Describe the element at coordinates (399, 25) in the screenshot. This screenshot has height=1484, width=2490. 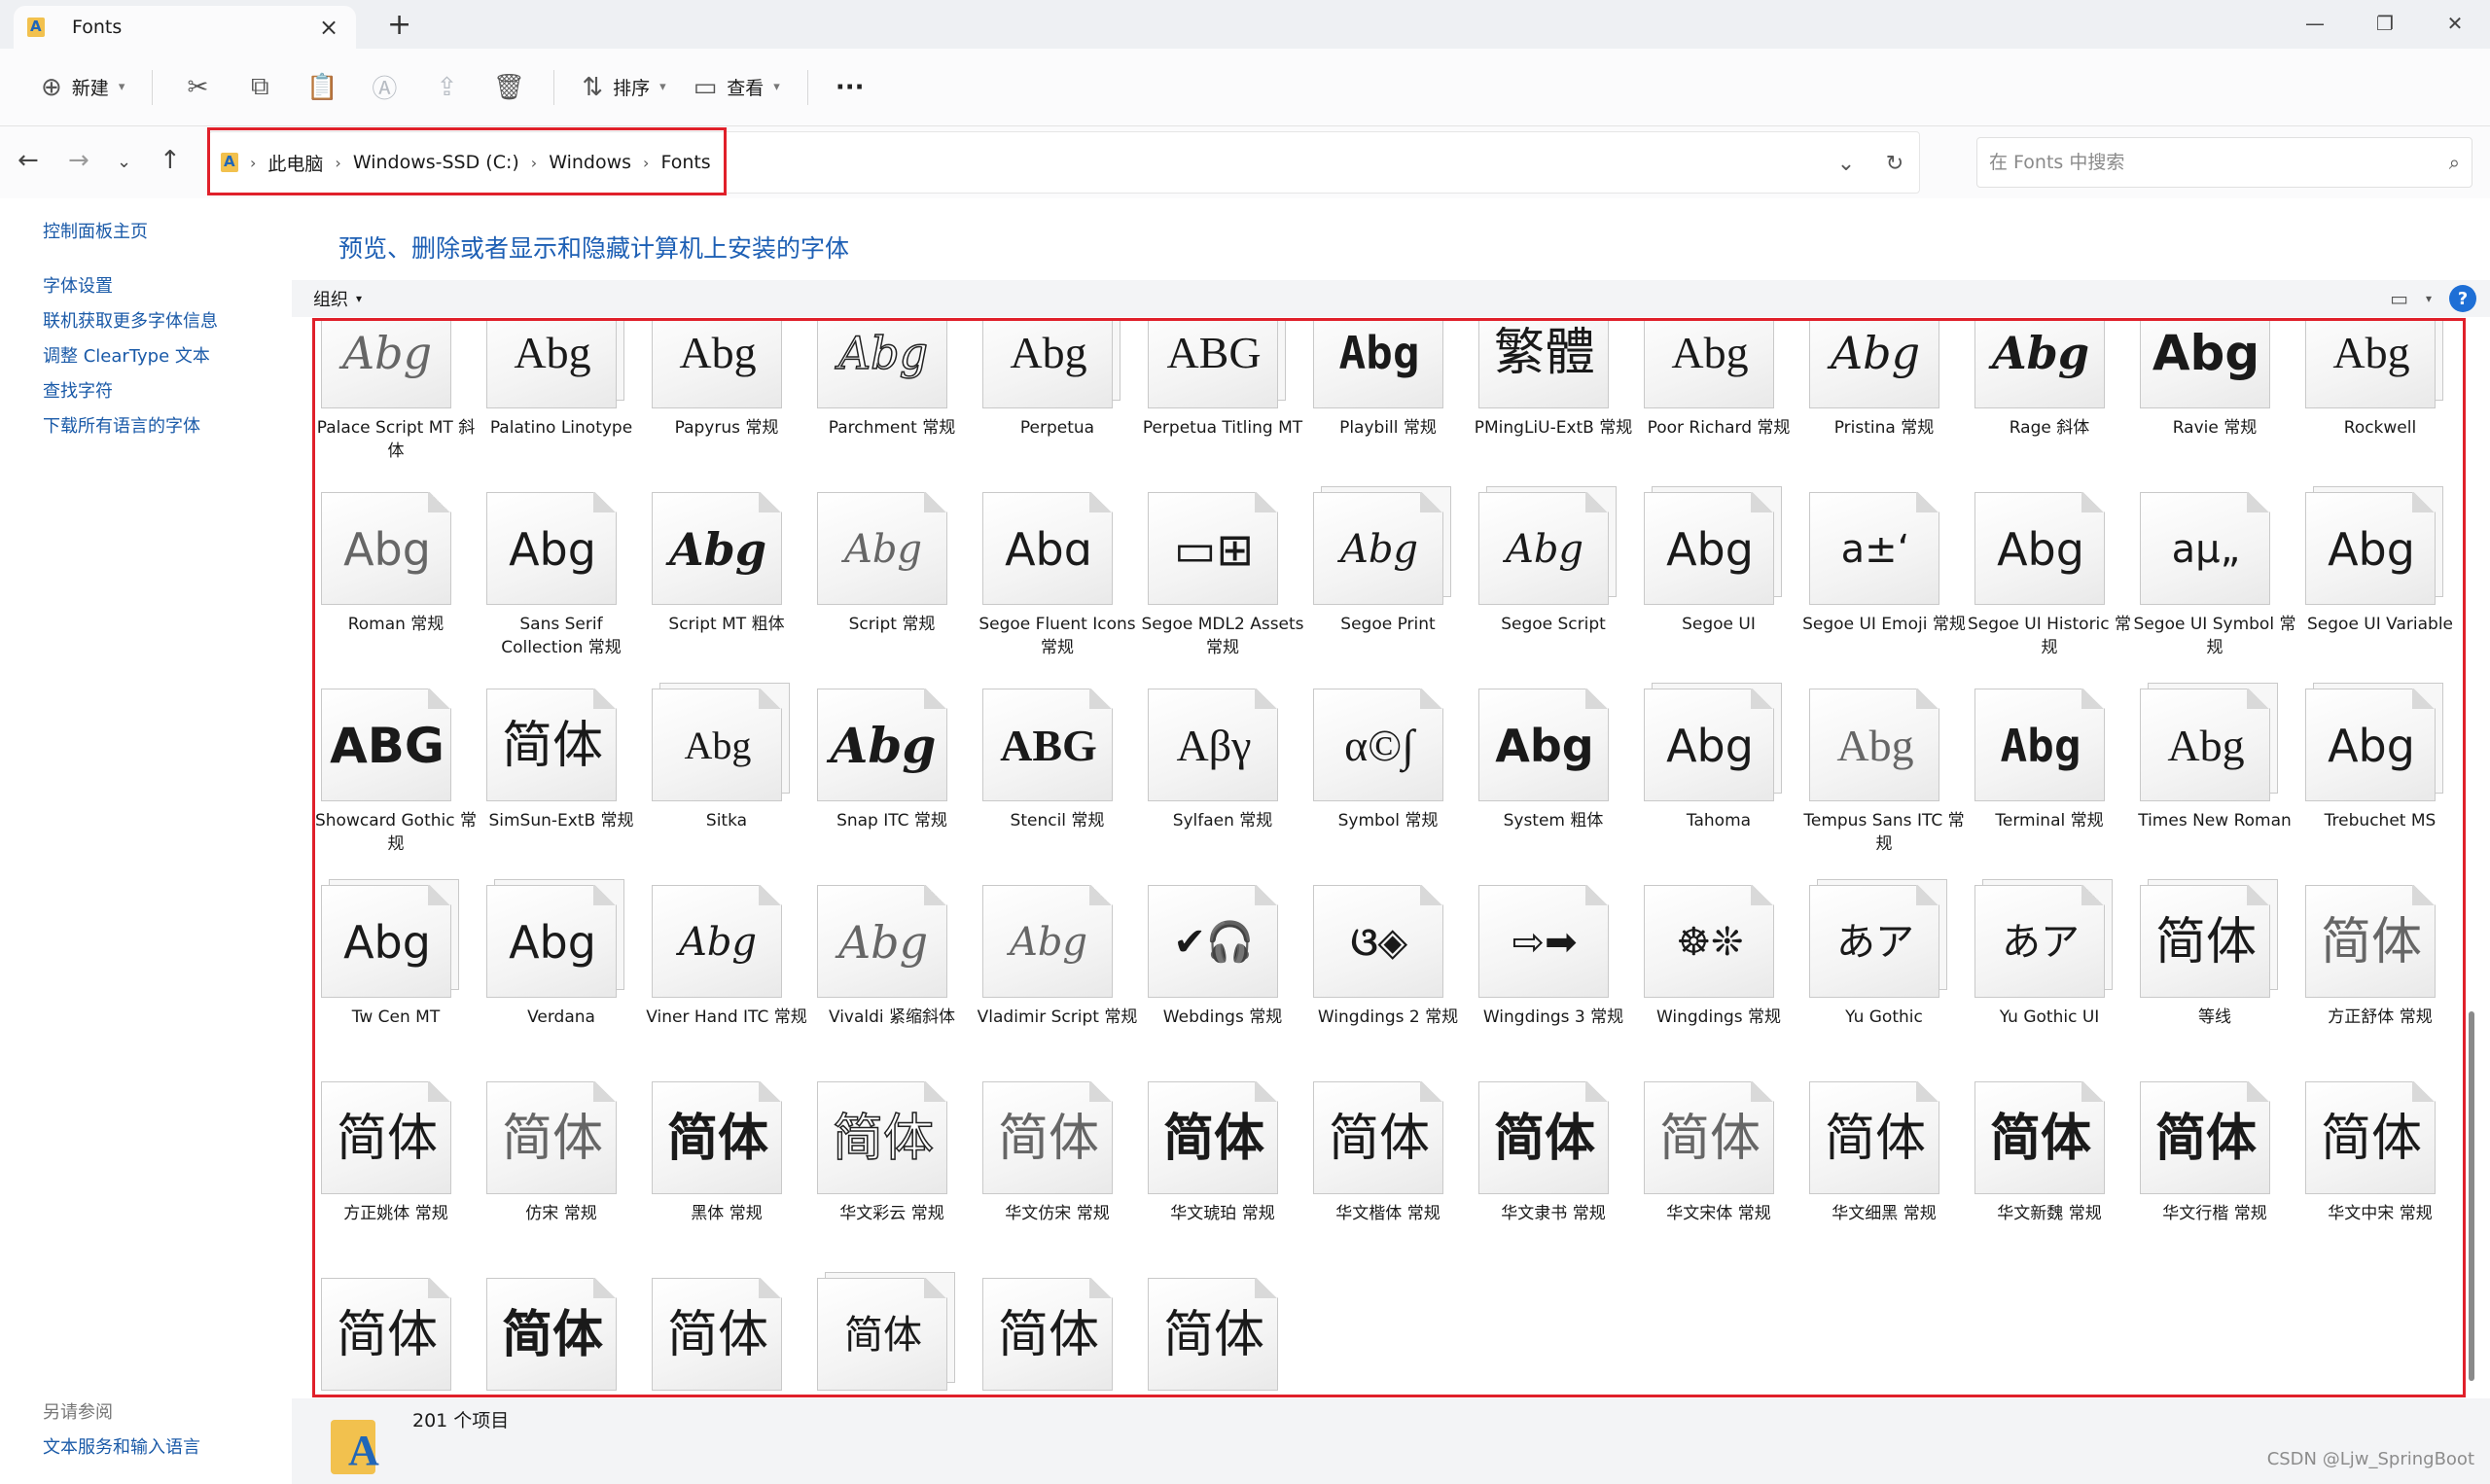
I see `new-tab-button: +` at that location.